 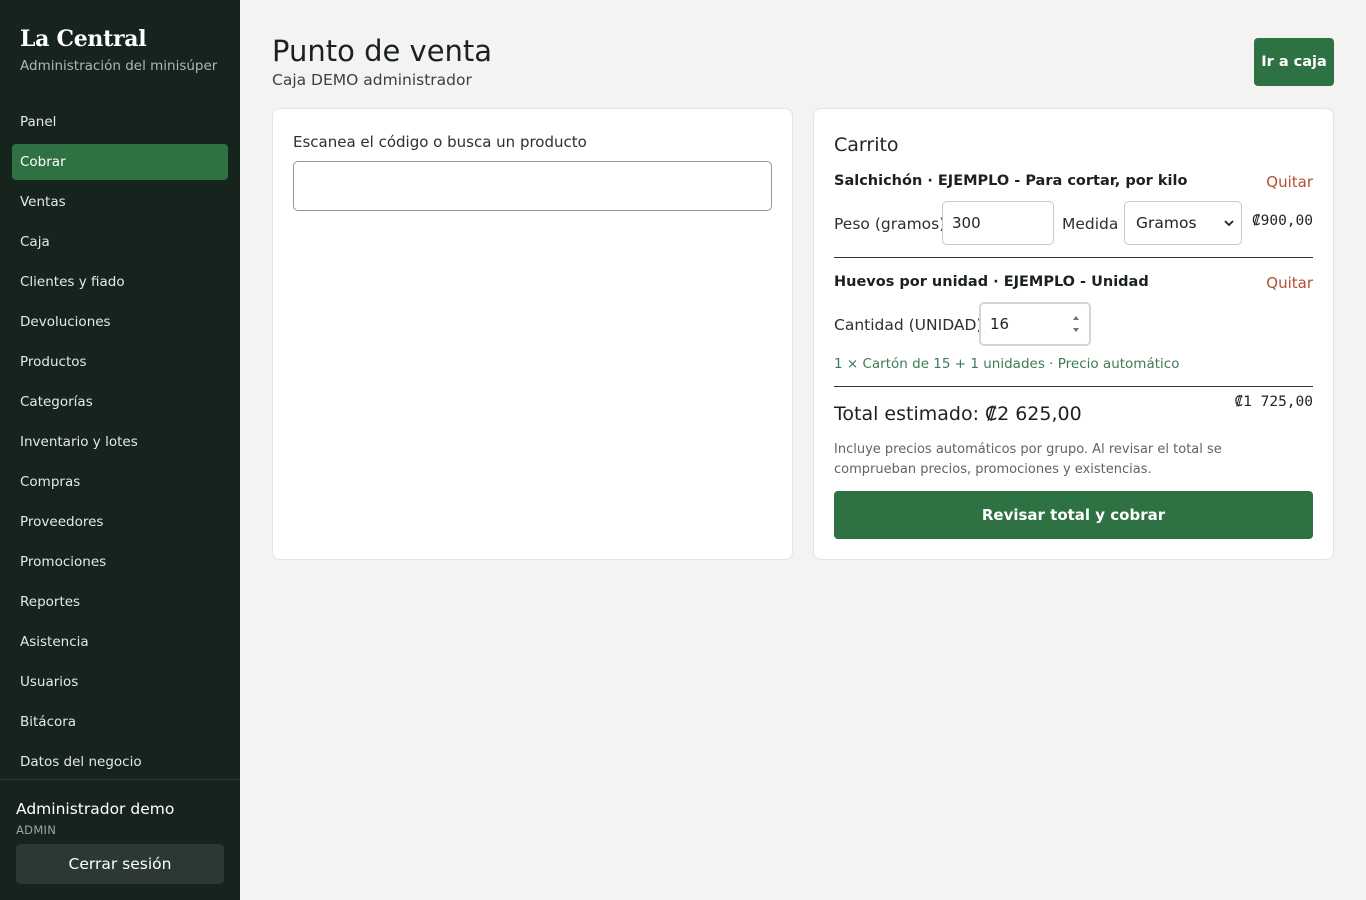 I want to click on page-title: Punto de venta, so click(x=382, y=51).